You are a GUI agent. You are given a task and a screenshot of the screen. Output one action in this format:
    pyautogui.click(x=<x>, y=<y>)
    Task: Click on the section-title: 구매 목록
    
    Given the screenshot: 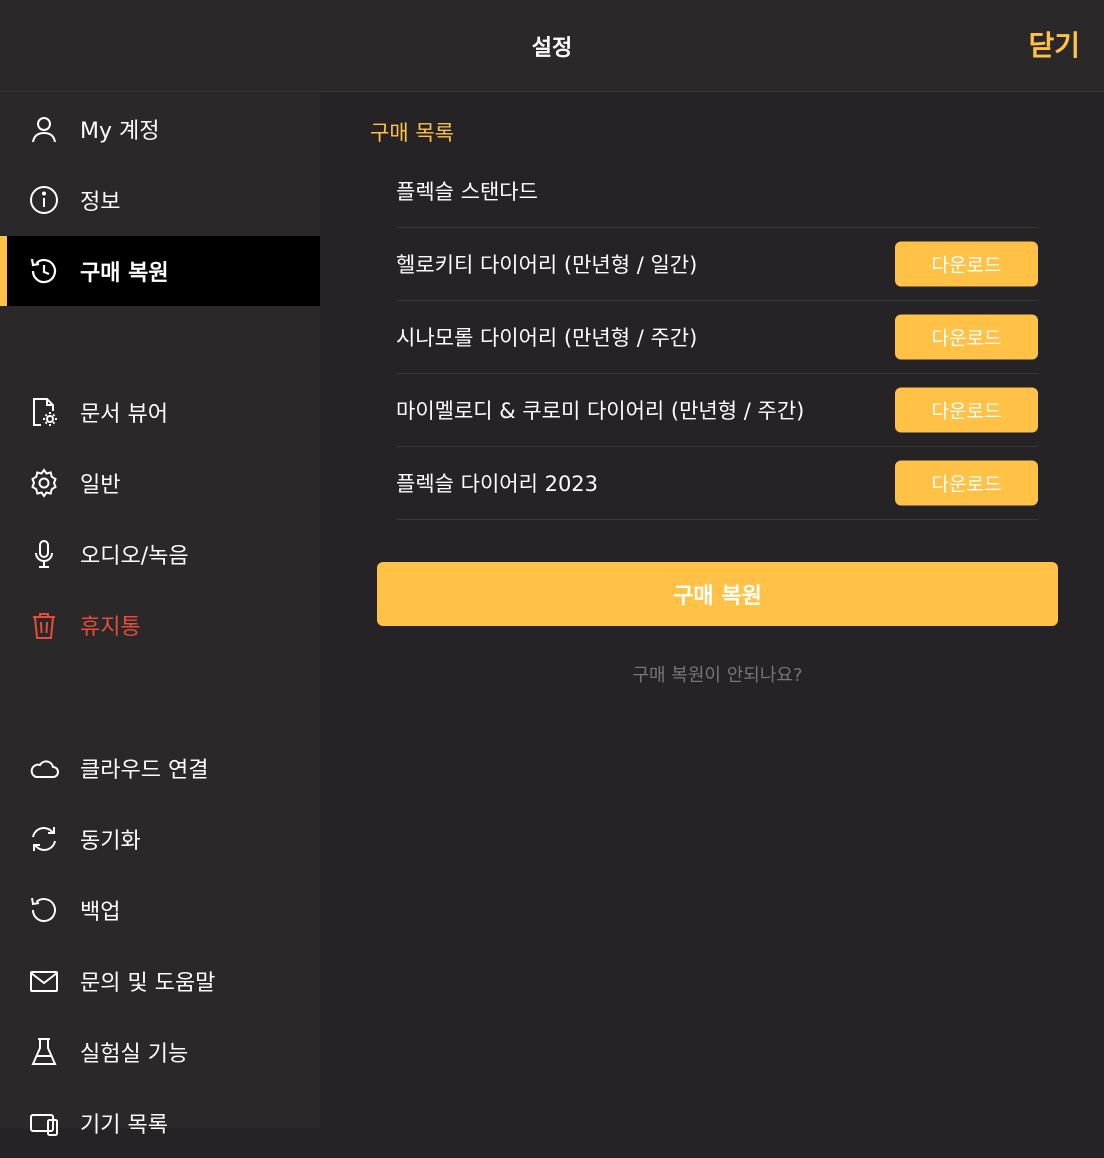 What is the action you would take?
    pyautogui.click(x=412, y=133)
    